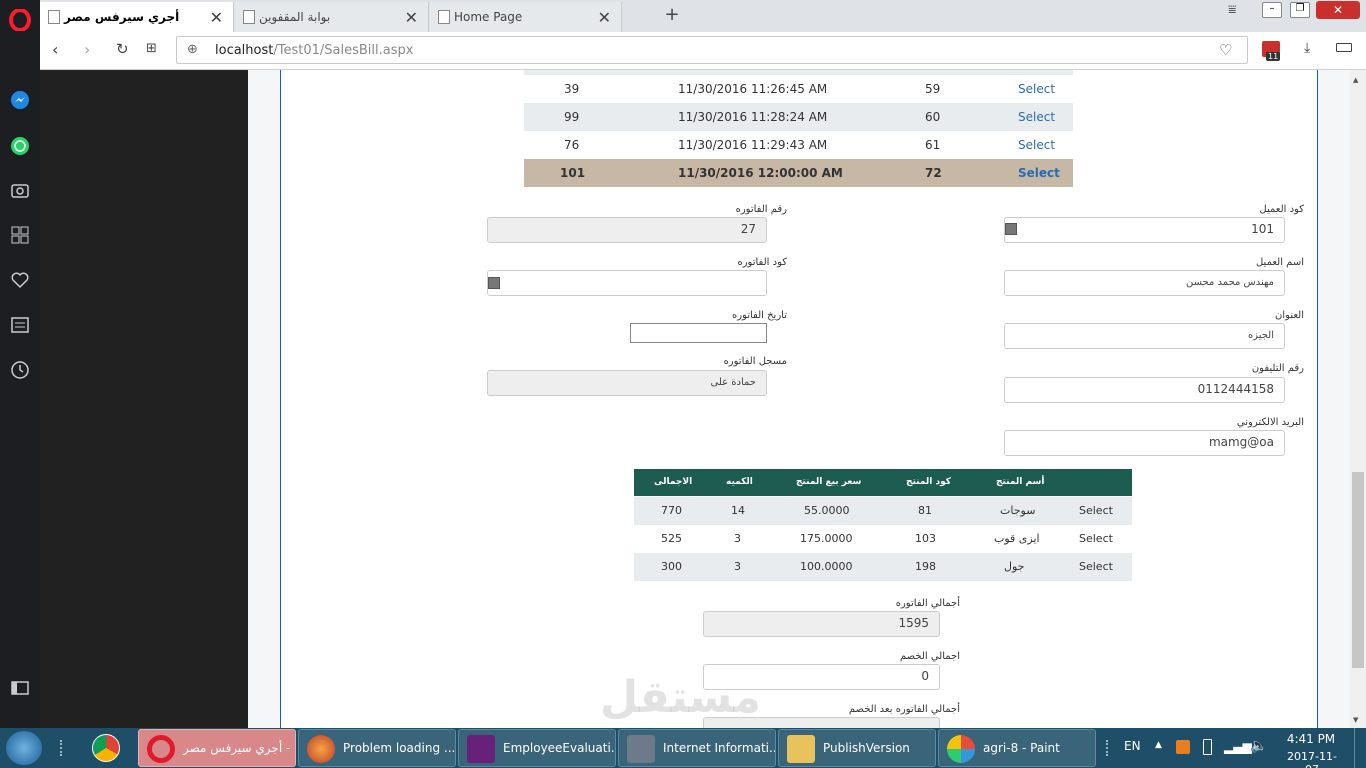  Describe the element at coordinates (1360, 748) in the screenshot. I see `show-desktop-button` at that location.